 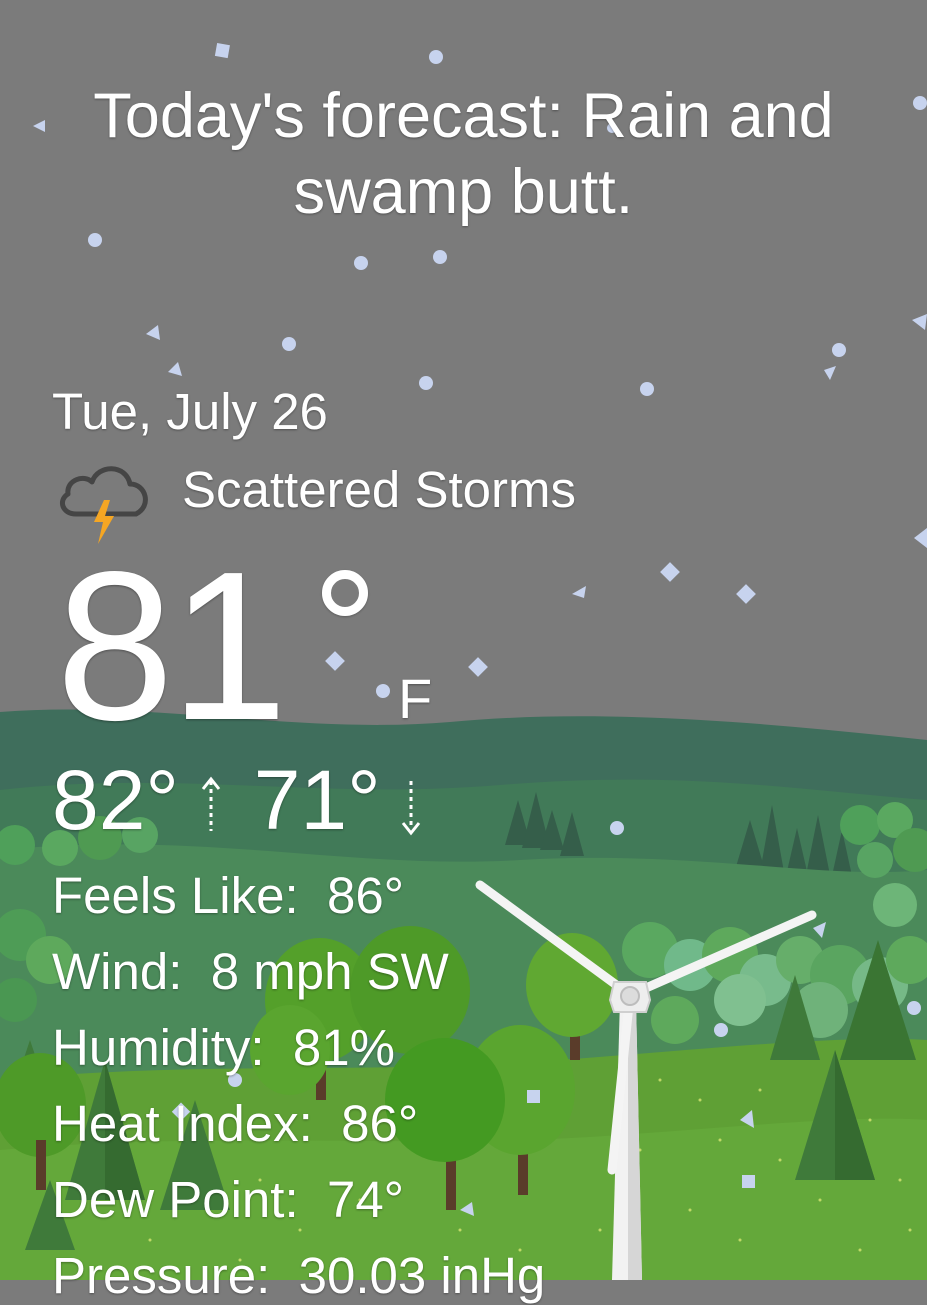 I want to click on metric-pressure: Pressure: 30.03 inHg, so click(x=298, y=1275).